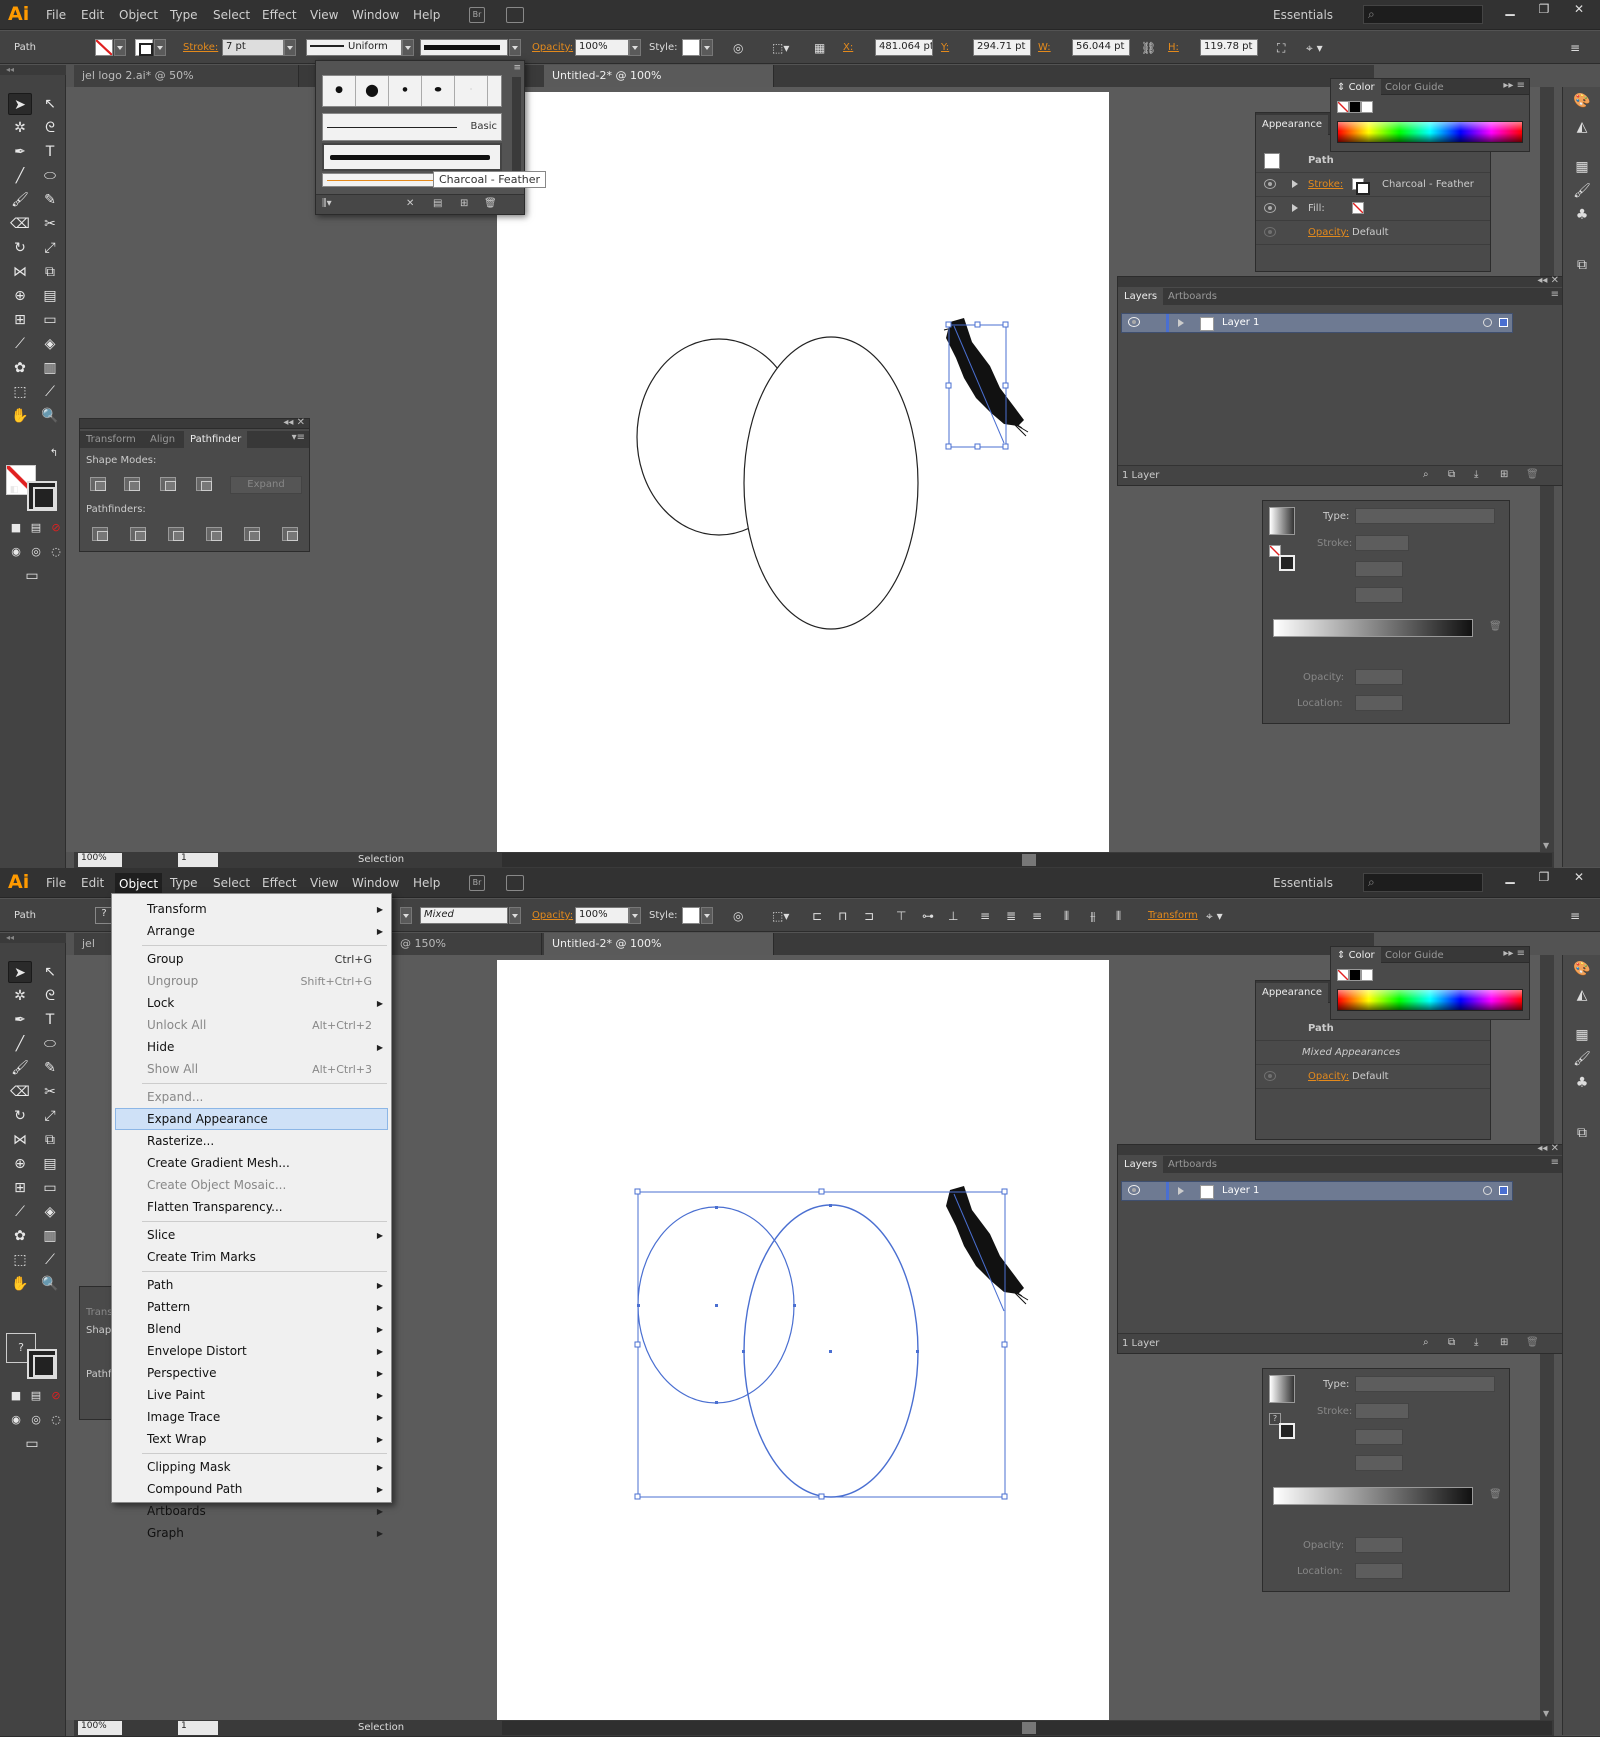 This screenshot has height=1737, width=1600. What do you see at coordinates (98, 484) in the screenshot?
I see `unite-icon` at bounding box center [98, 484].